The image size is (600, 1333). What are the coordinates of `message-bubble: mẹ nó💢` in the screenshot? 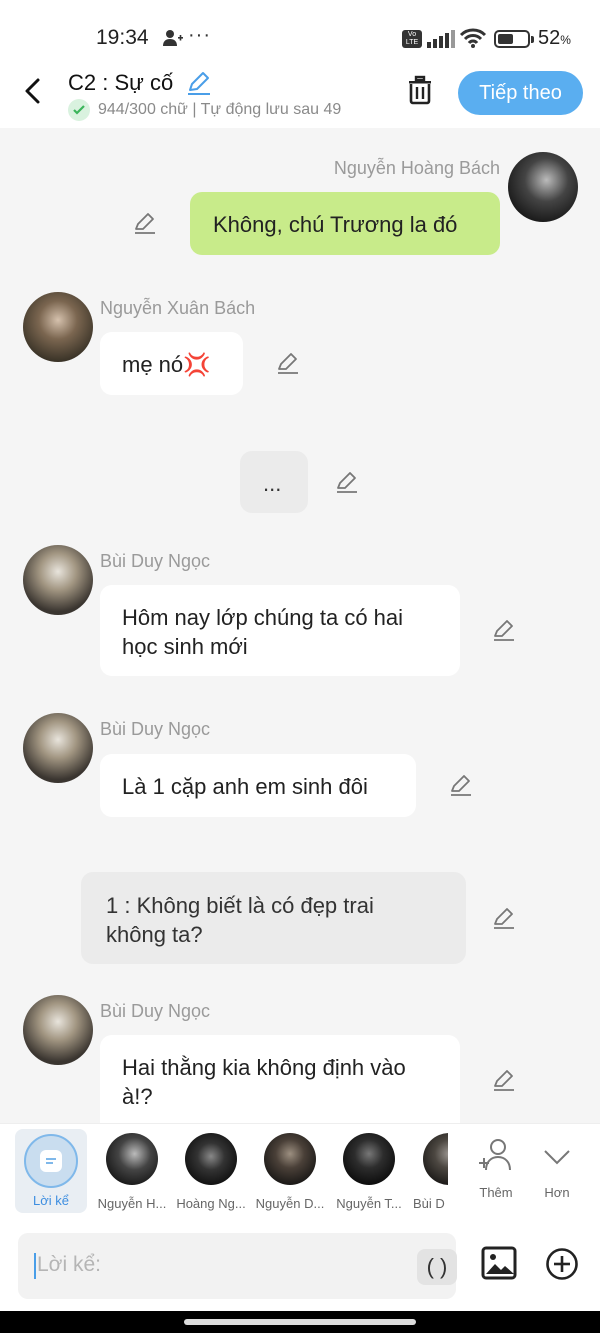 It's located at (171, 363).